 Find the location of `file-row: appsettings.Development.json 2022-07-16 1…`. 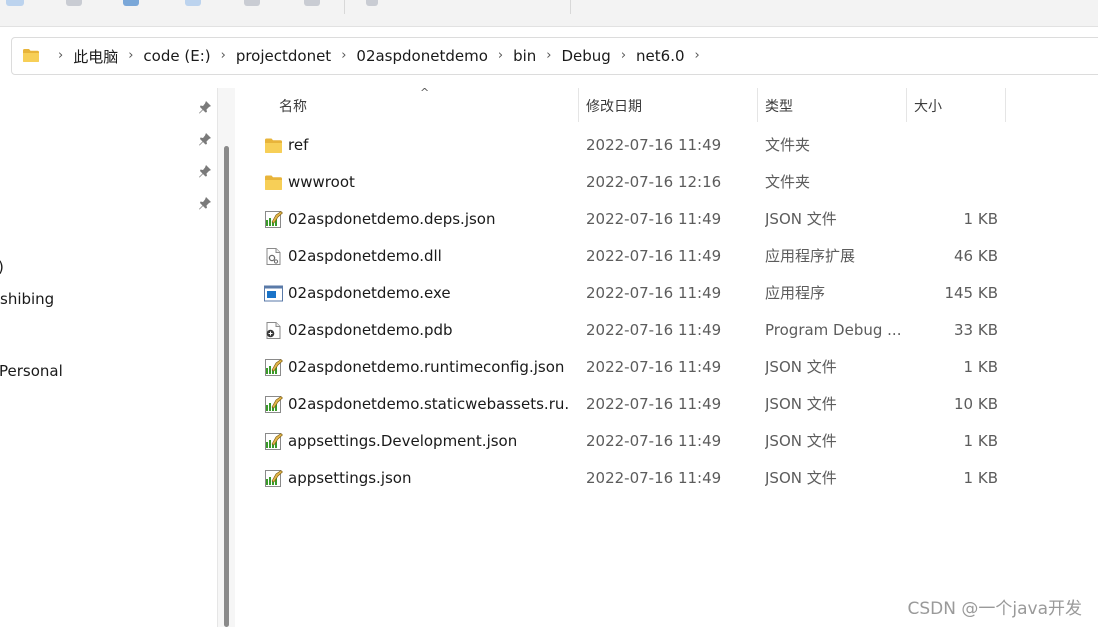

file-row: appsettings.Development.json 2022-07-16 1… is located at coordinates (638, 441).